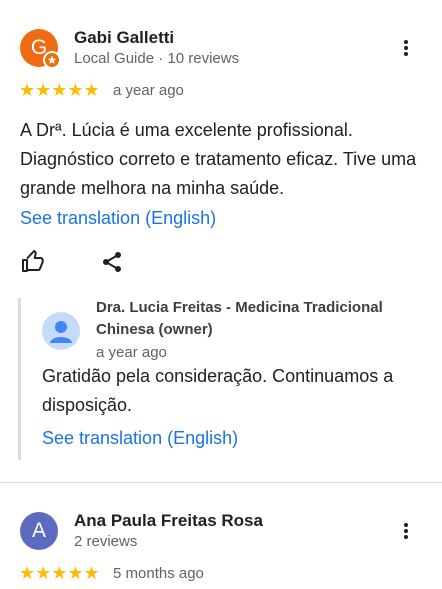 This screenshot has width=442, height=589. I want to click on owner-reply-bar, so click(19, 379).